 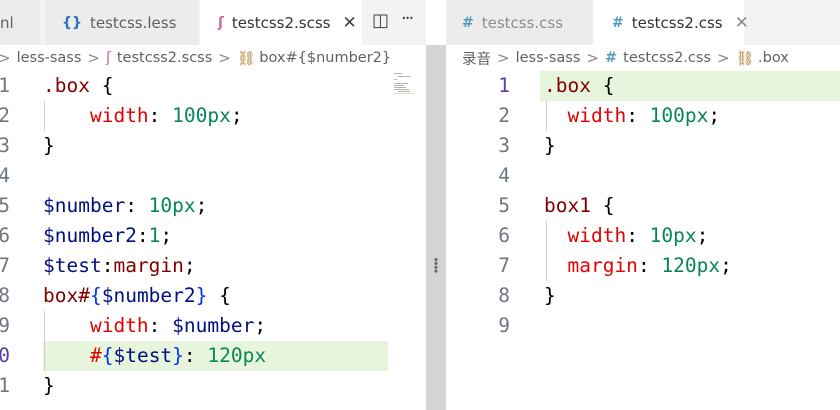 I want to click on code-text: .box {, so click(x=78, y=85).